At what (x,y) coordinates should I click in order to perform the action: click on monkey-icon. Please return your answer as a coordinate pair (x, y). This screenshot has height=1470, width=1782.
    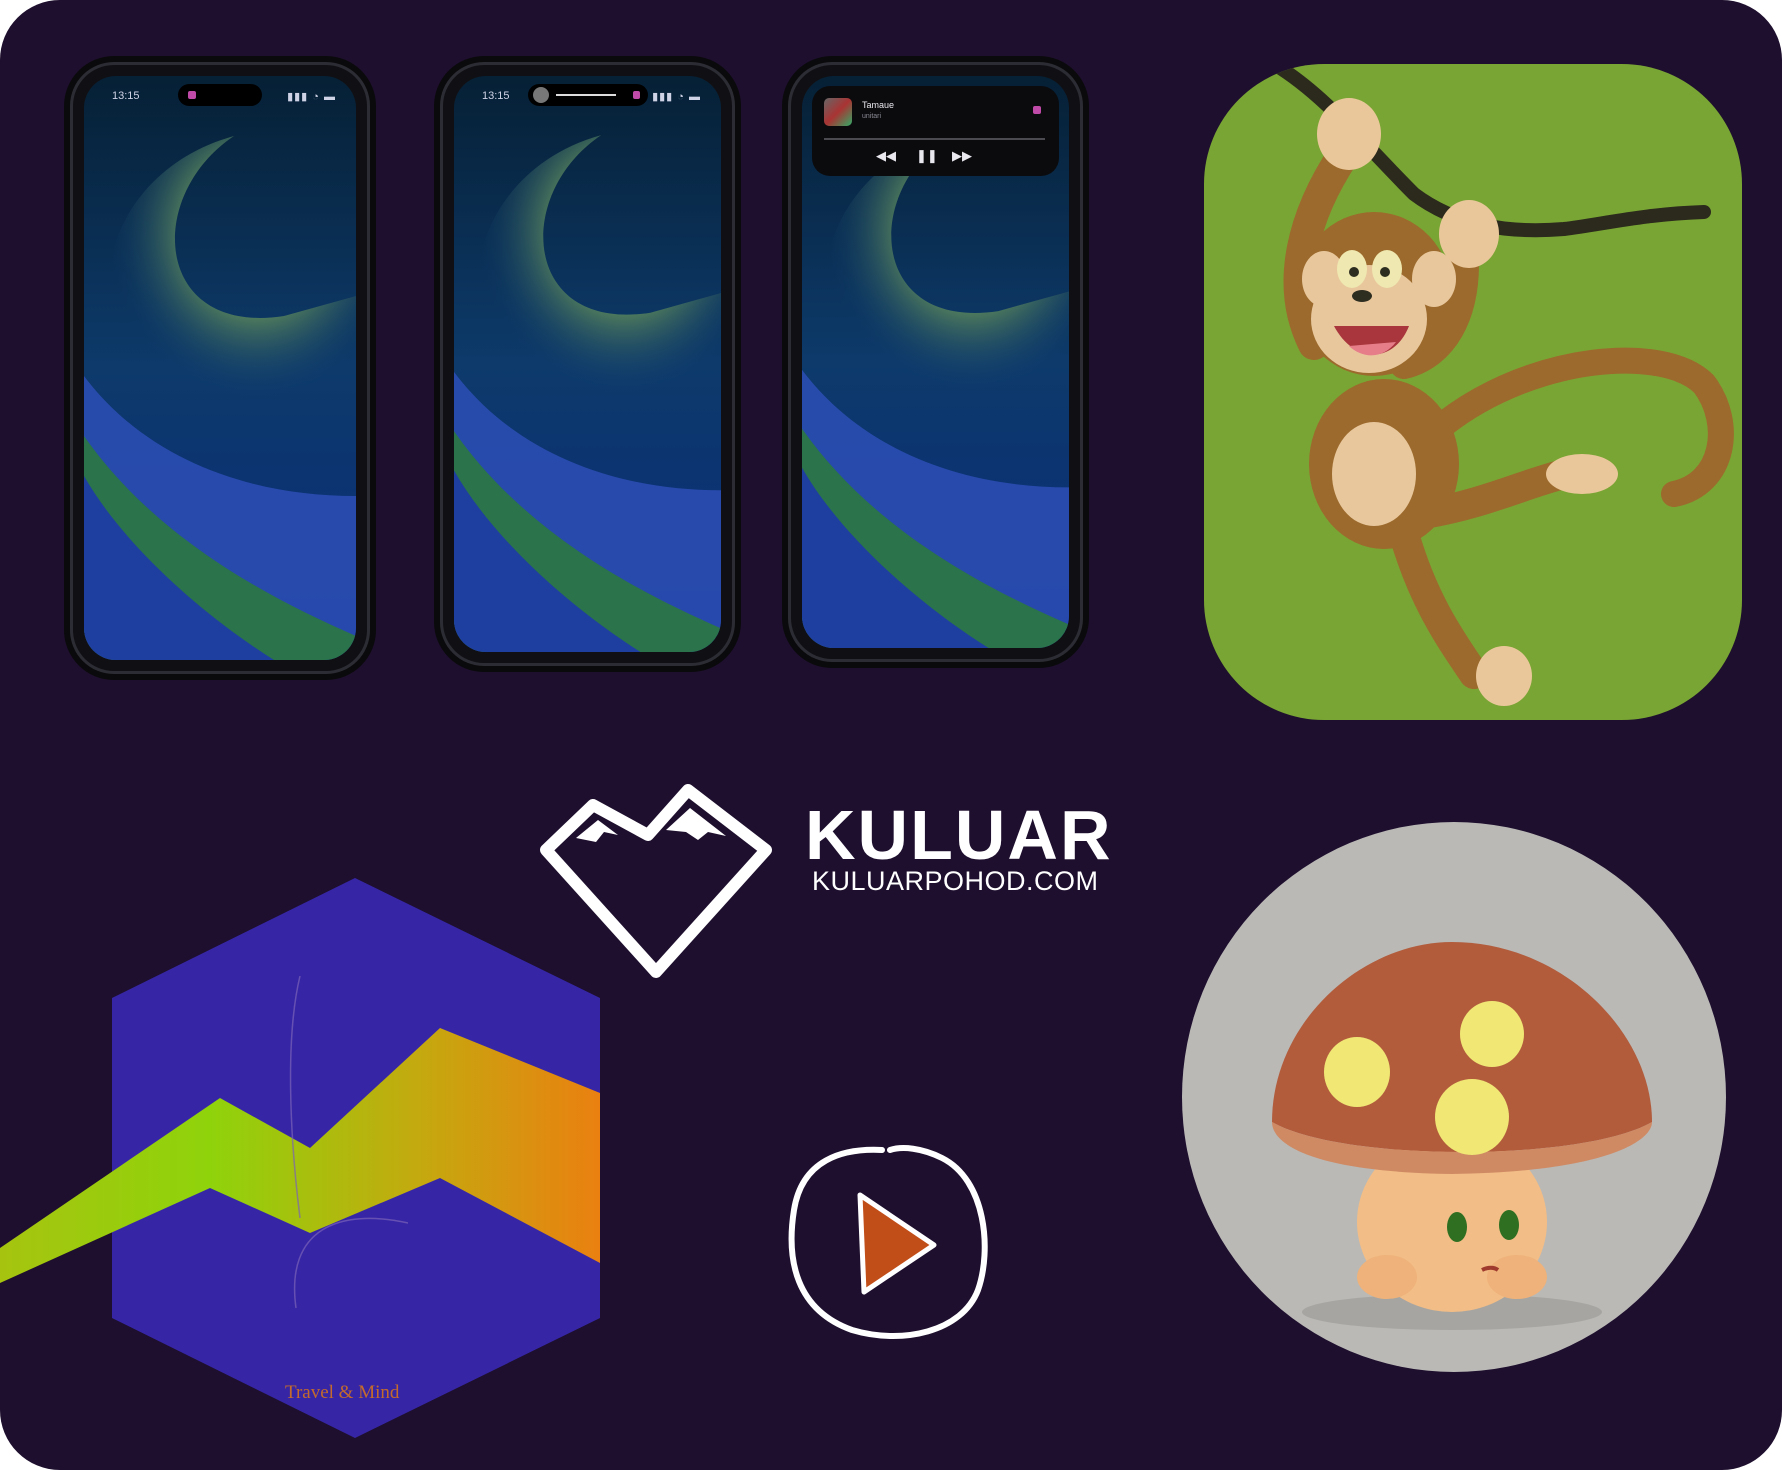
    Looking at the image, I should click on (1500, 385).